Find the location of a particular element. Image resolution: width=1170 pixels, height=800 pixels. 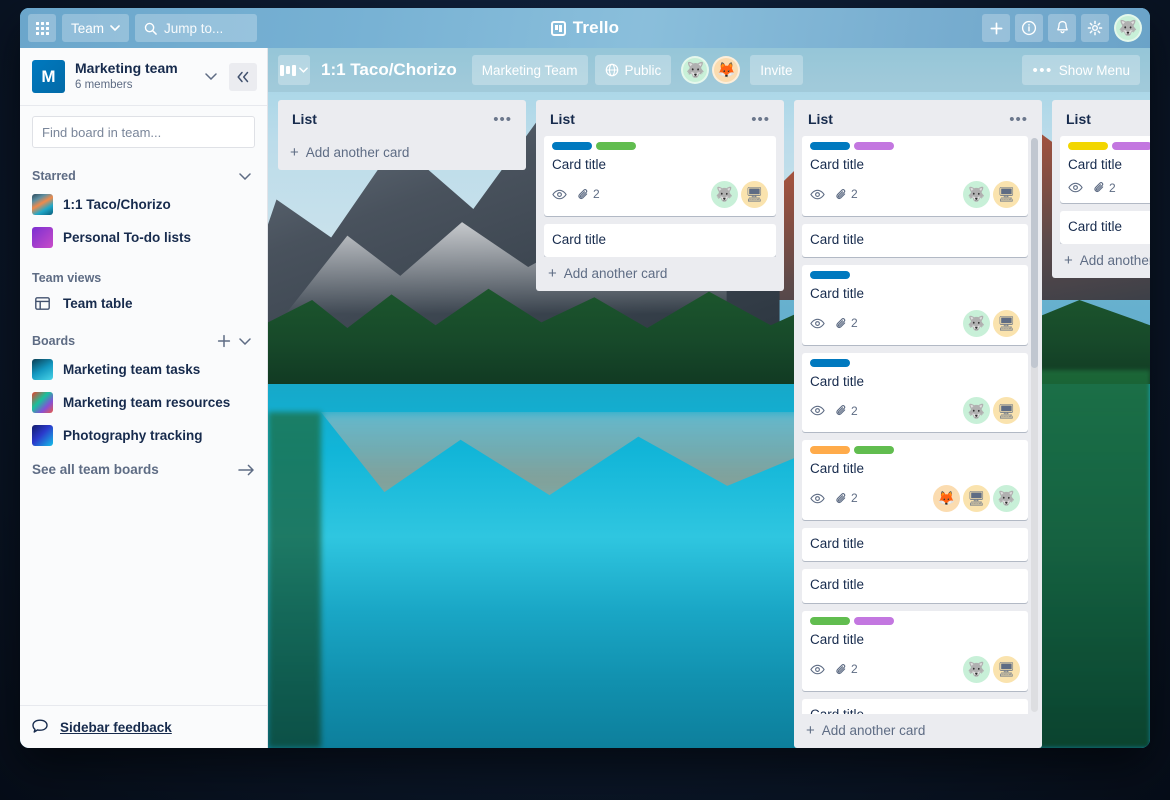

team-dropdown-button is located at coordinates (211, 76).